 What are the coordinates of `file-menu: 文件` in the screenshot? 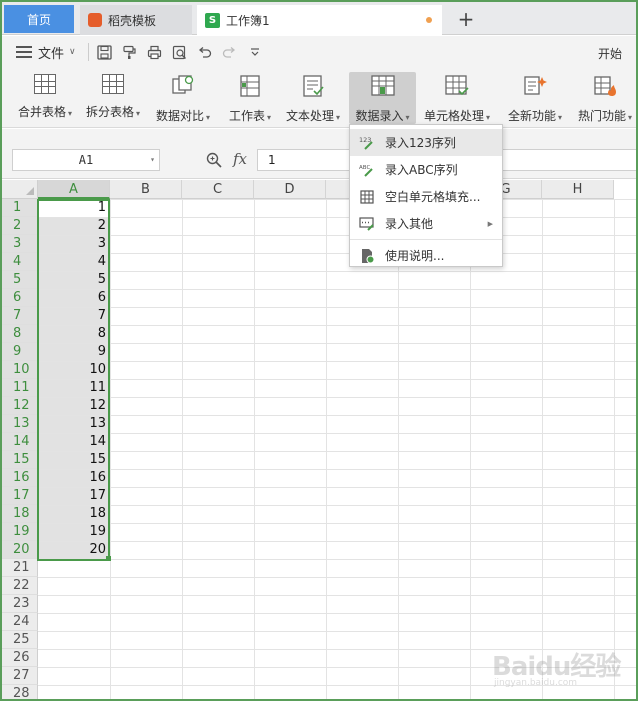 It's located at (51, 52).